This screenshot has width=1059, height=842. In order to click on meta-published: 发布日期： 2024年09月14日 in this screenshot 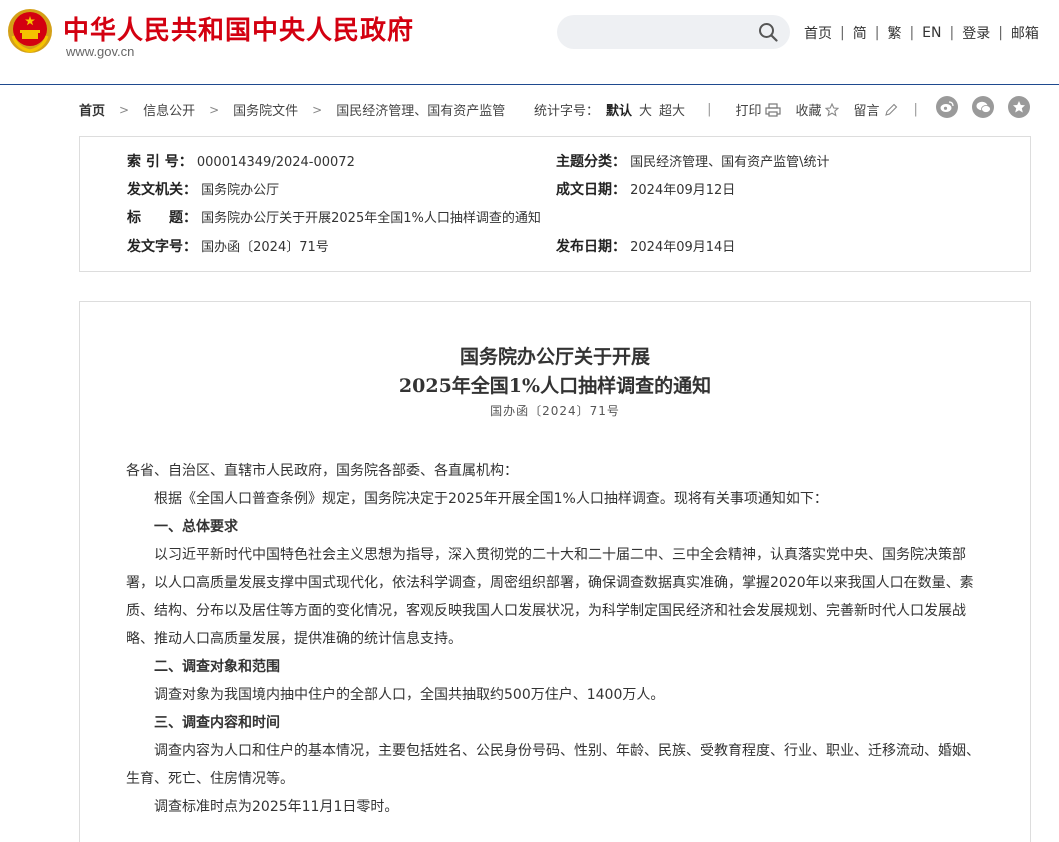, I will do `click(645, 246)`.